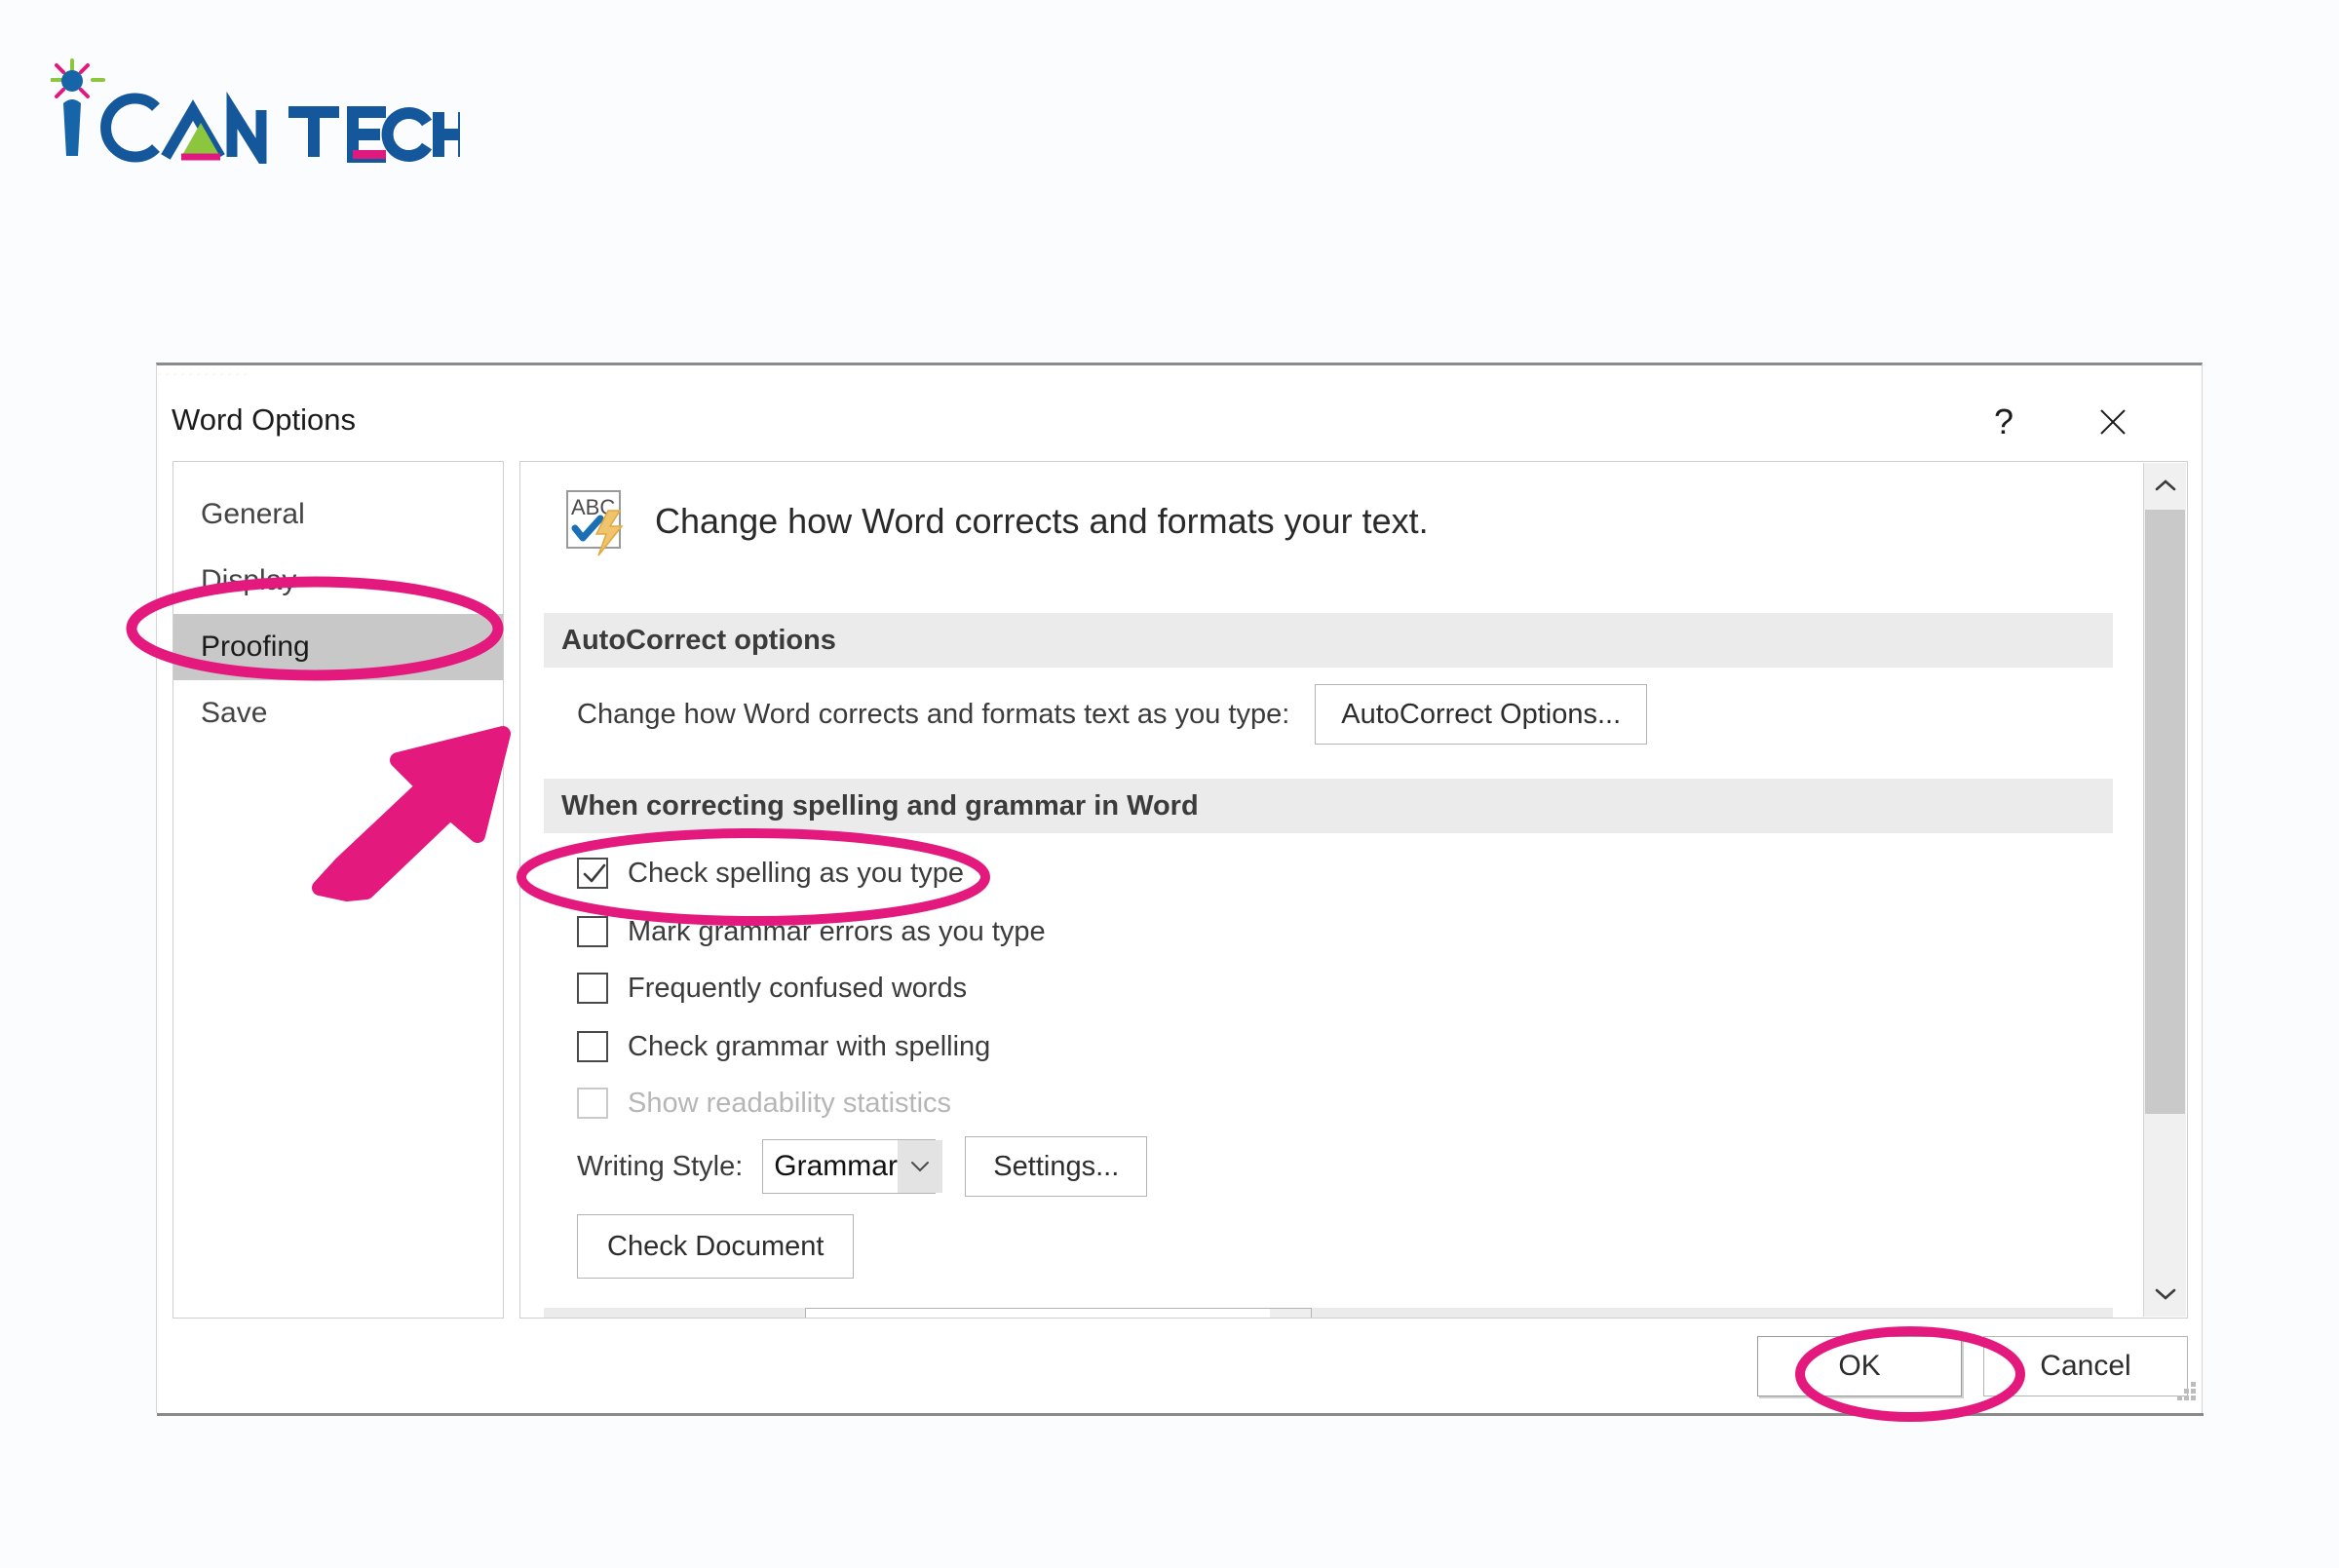 Image resolution: width=2339 pixels, height=1568 pixels. I want to click on checkbox-label: Check spelling as you type, so click(796, 873).